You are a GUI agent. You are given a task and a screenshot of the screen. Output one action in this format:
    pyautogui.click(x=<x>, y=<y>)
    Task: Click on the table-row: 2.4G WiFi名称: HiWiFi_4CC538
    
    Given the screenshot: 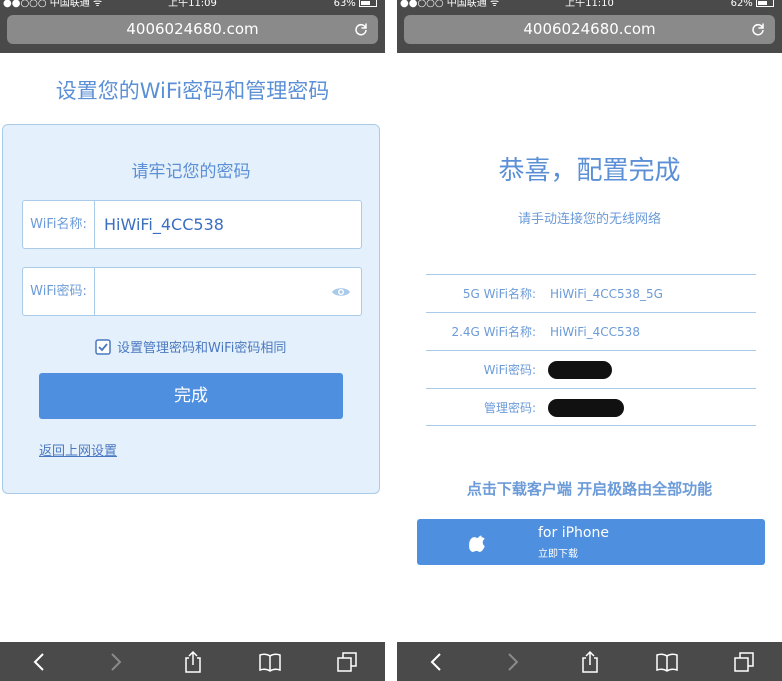 What is the action you would take?
    pyautogui.click(x=591, y=331)
    